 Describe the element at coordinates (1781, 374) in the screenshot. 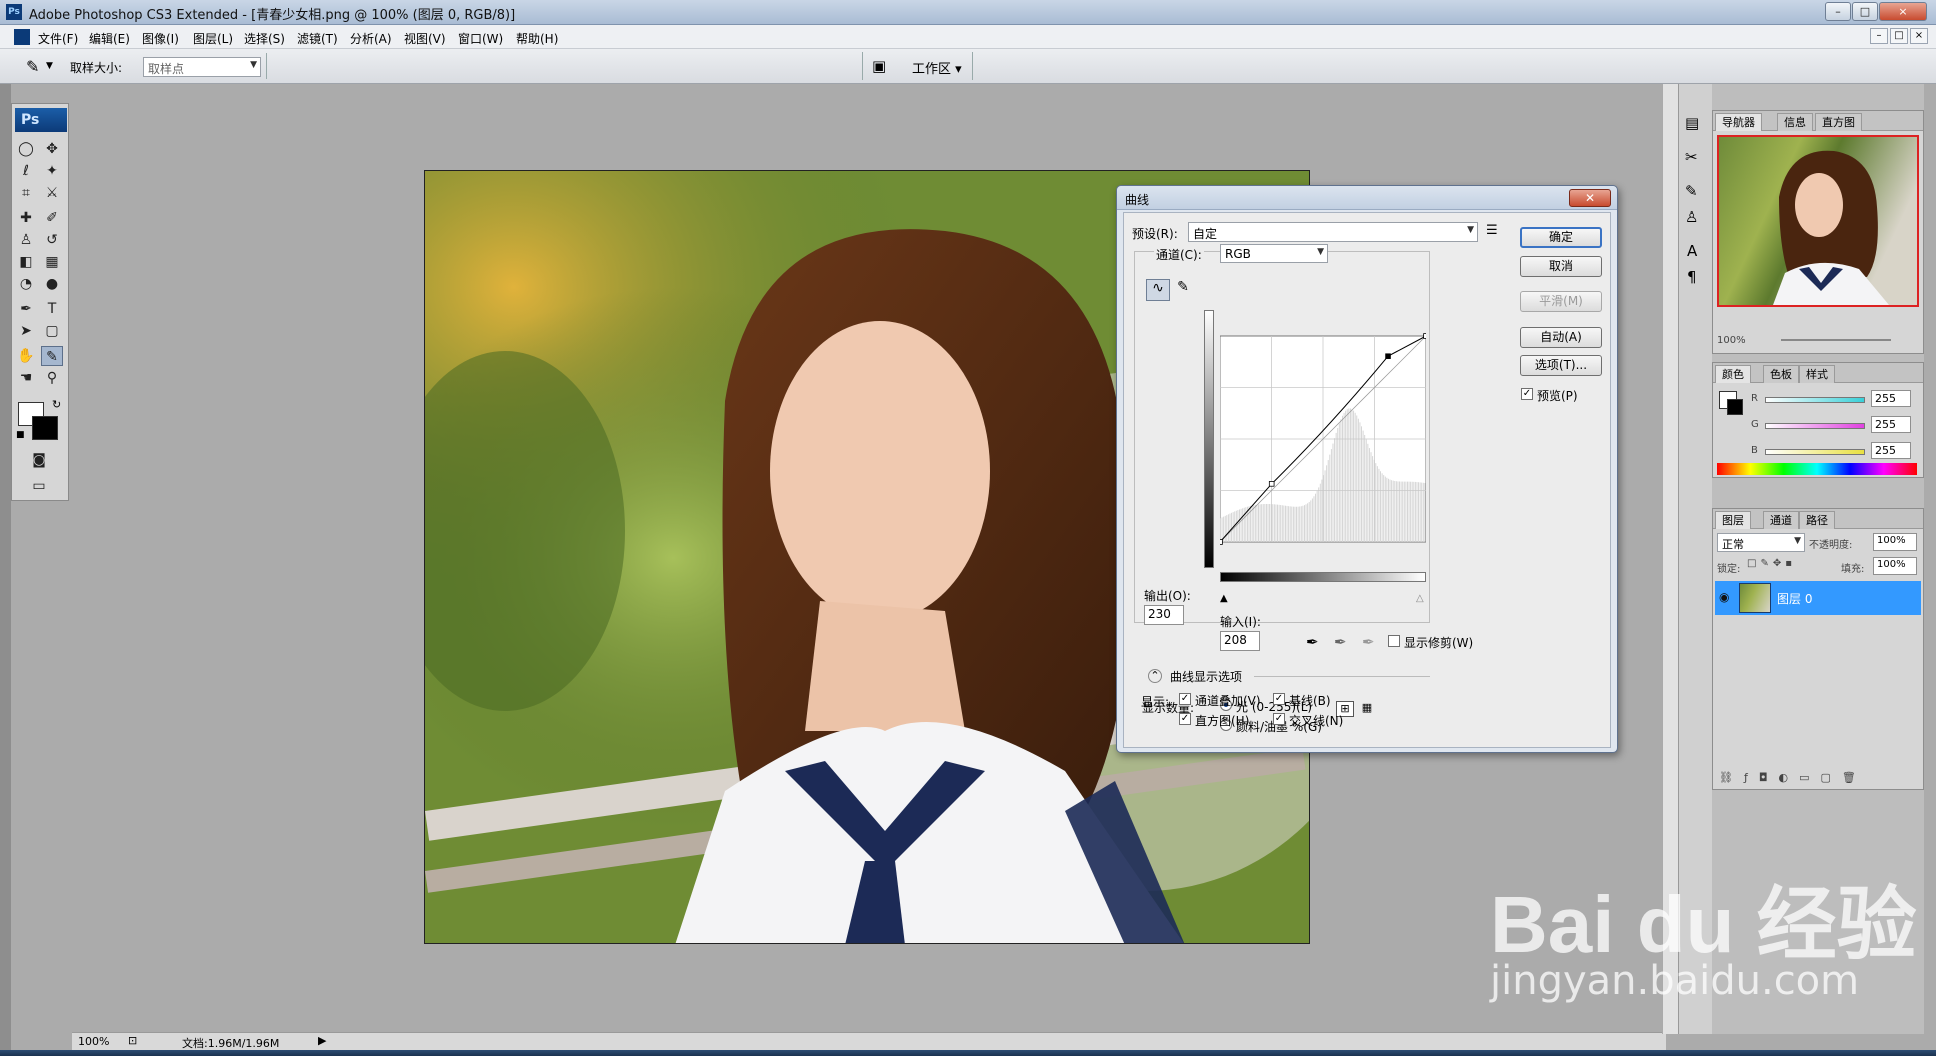

I see `tab-swatches: 色板` at that location.